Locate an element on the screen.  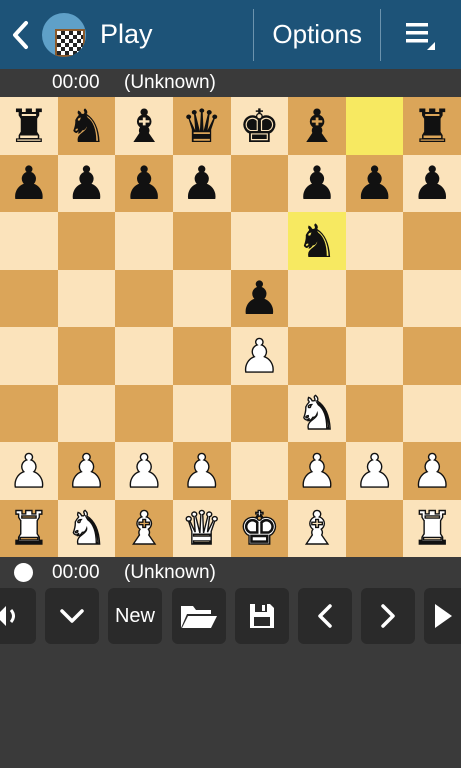
app-logo-icon is located at coordinates (64, 34).